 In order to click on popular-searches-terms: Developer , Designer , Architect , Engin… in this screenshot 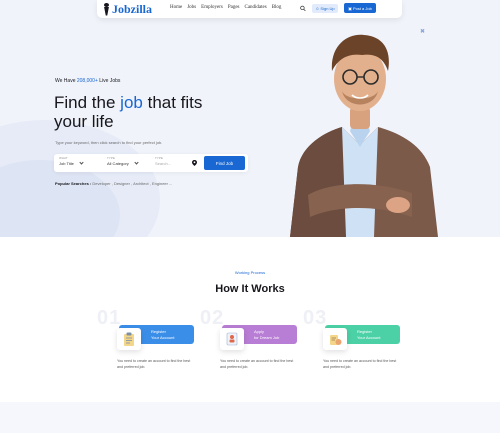, I will do `click(132, 183)`.